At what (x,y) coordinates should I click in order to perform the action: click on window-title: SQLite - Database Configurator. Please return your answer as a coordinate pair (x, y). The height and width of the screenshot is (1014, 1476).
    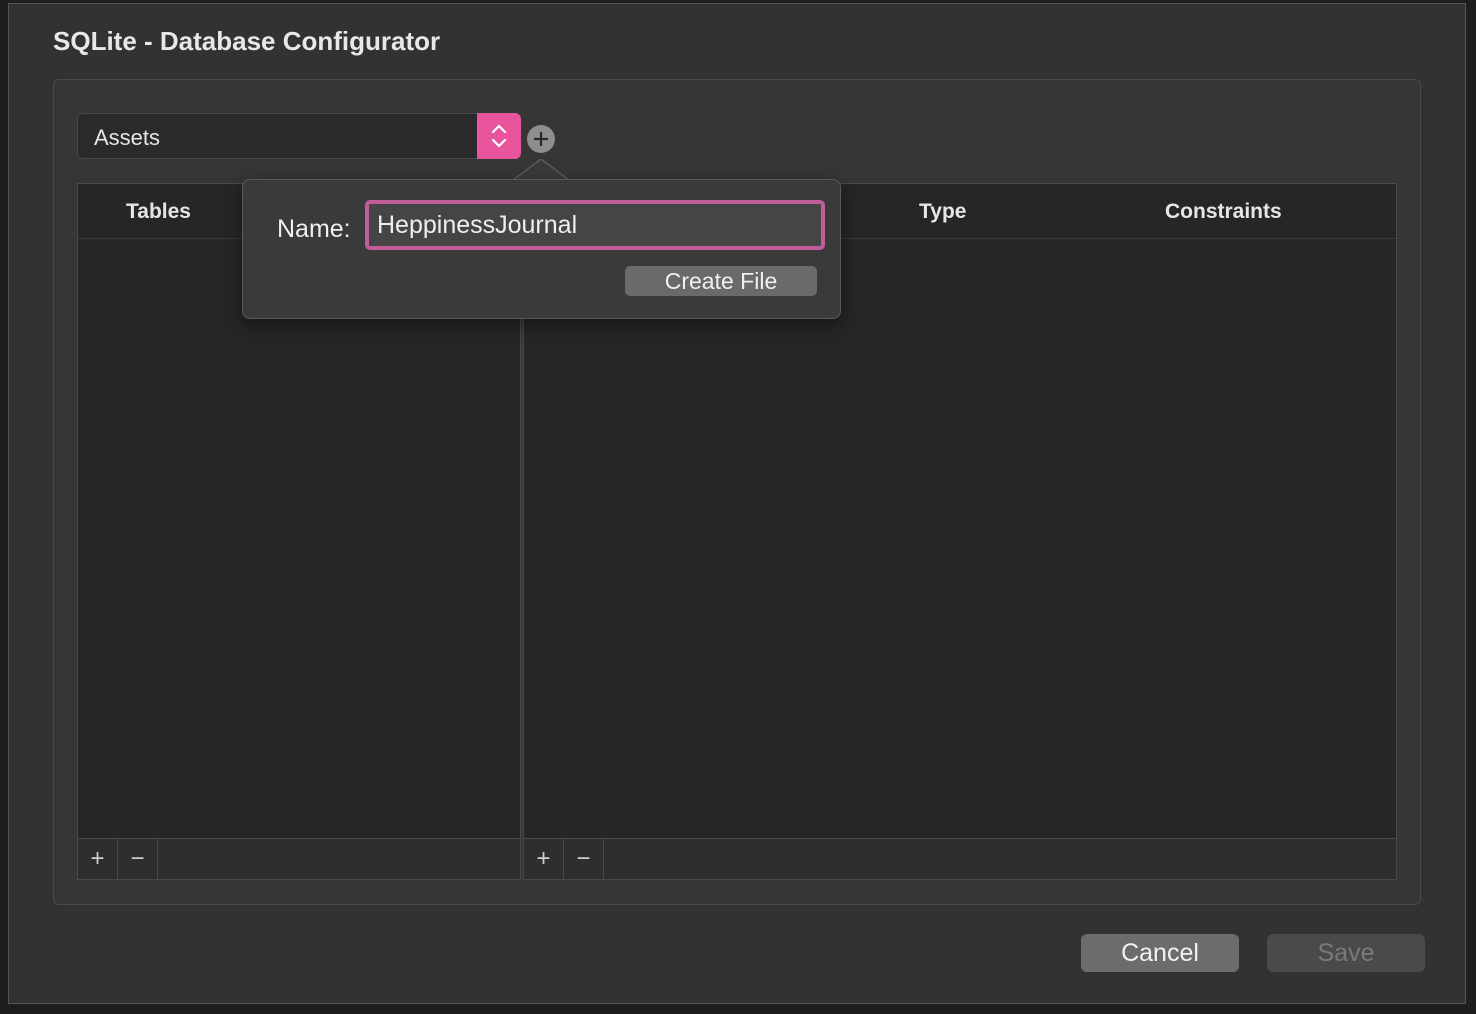
    Looking at the image, I should click on (247, 41).